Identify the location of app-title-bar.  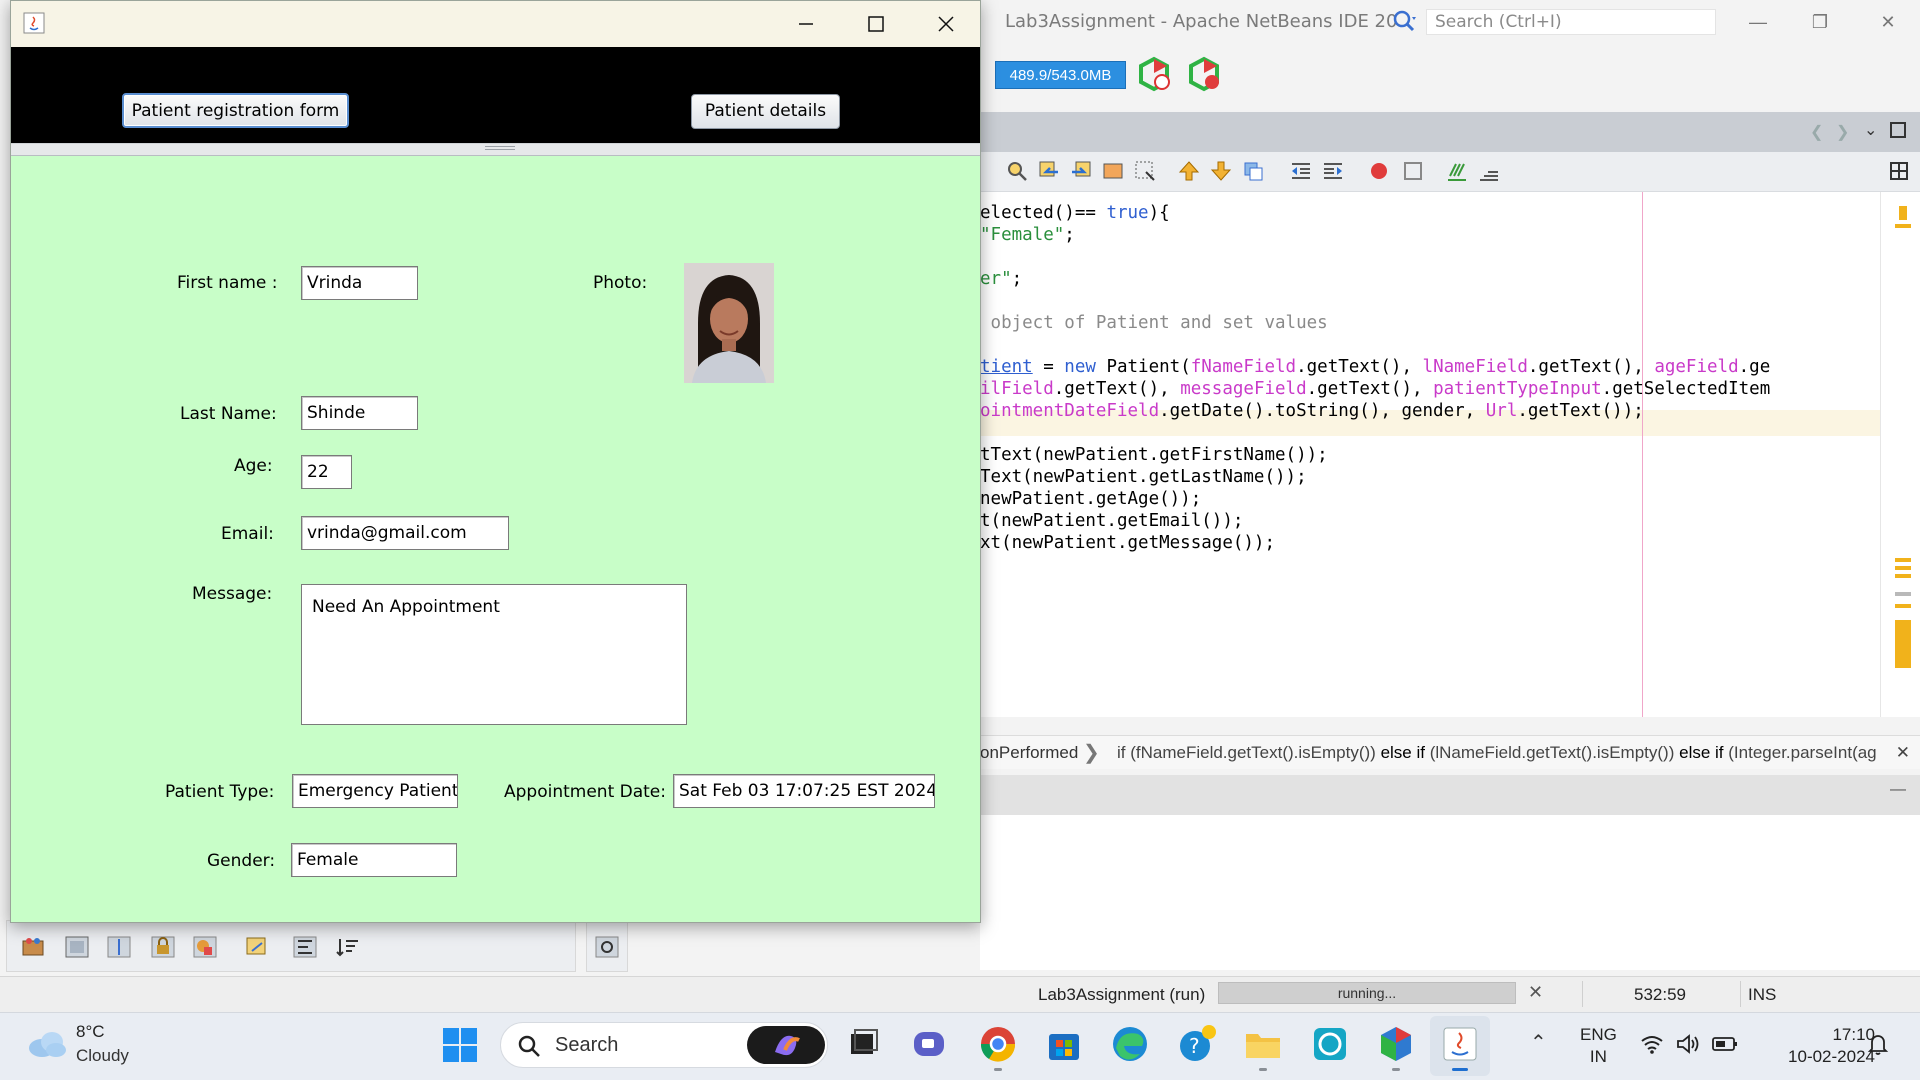
(495, 24).